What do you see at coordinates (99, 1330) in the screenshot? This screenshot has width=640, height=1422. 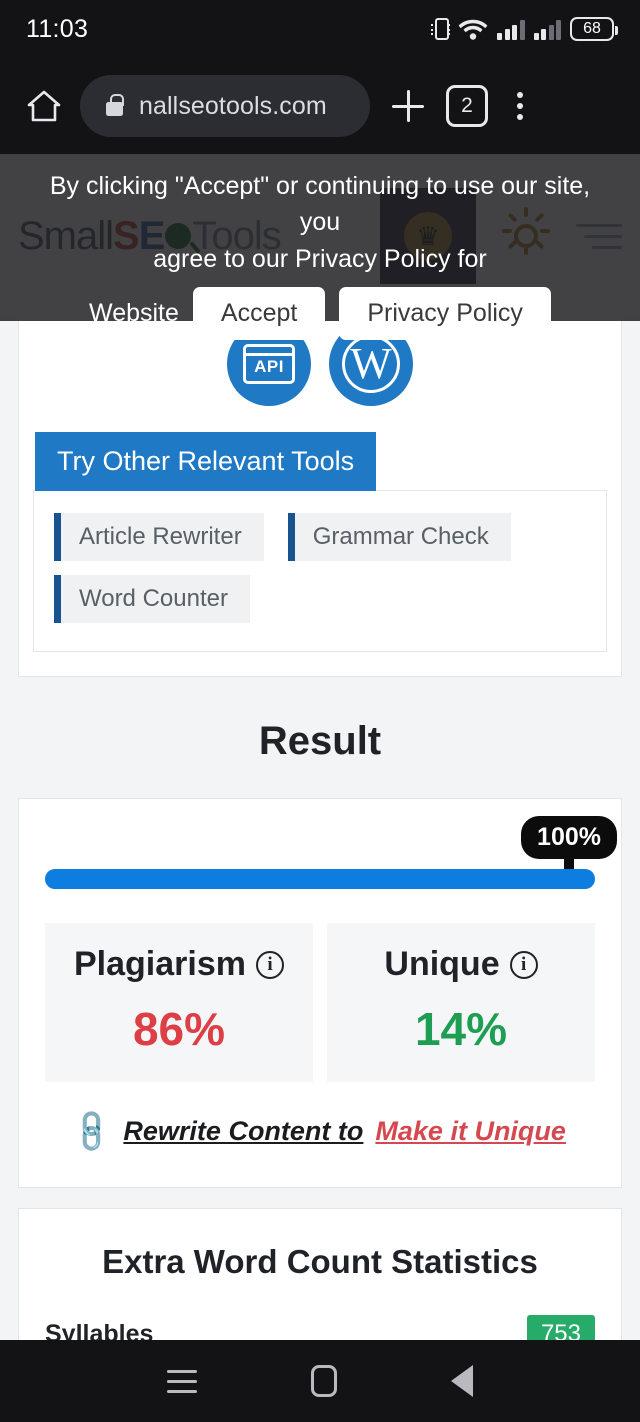 I see `syllables-label: Syllables` at bounding box center [99, 1330].